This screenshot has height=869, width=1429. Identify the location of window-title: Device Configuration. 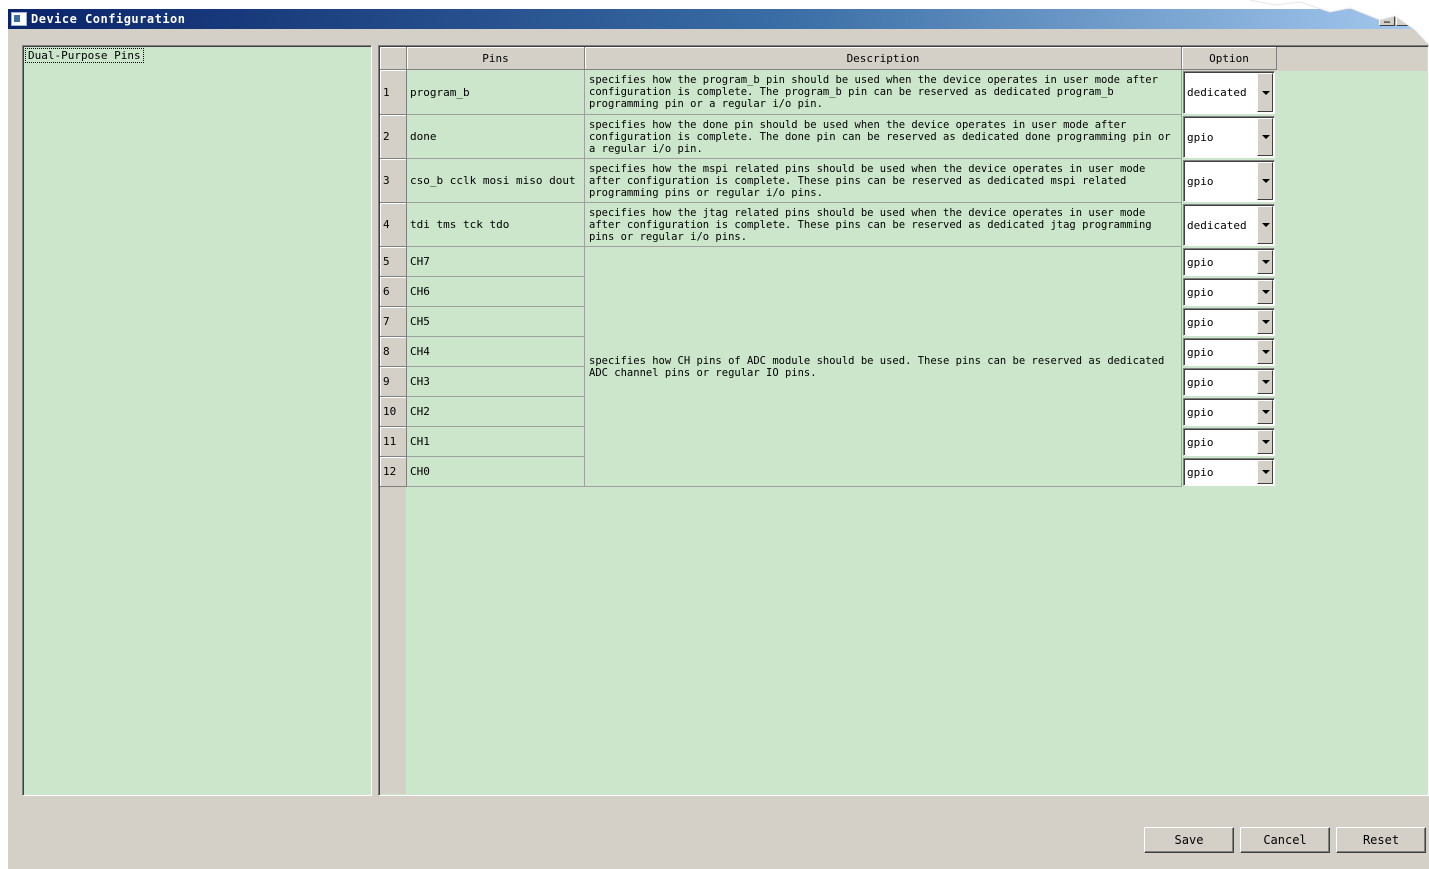
(108, 19).